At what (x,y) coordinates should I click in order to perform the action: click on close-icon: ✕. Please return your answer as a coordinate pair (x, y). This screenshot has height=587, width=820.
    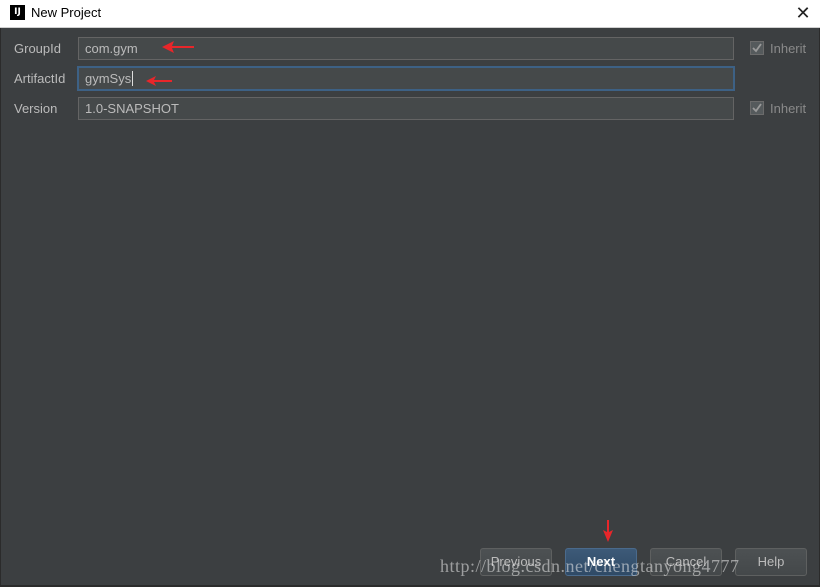
    Looking at the image, I should click on (803, 13).